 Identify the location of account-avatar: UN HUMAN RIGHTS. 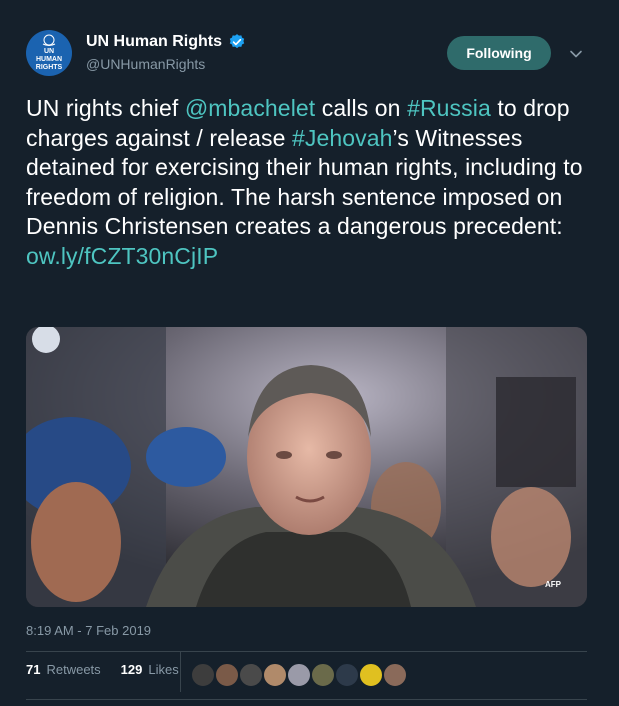
(49, 53).